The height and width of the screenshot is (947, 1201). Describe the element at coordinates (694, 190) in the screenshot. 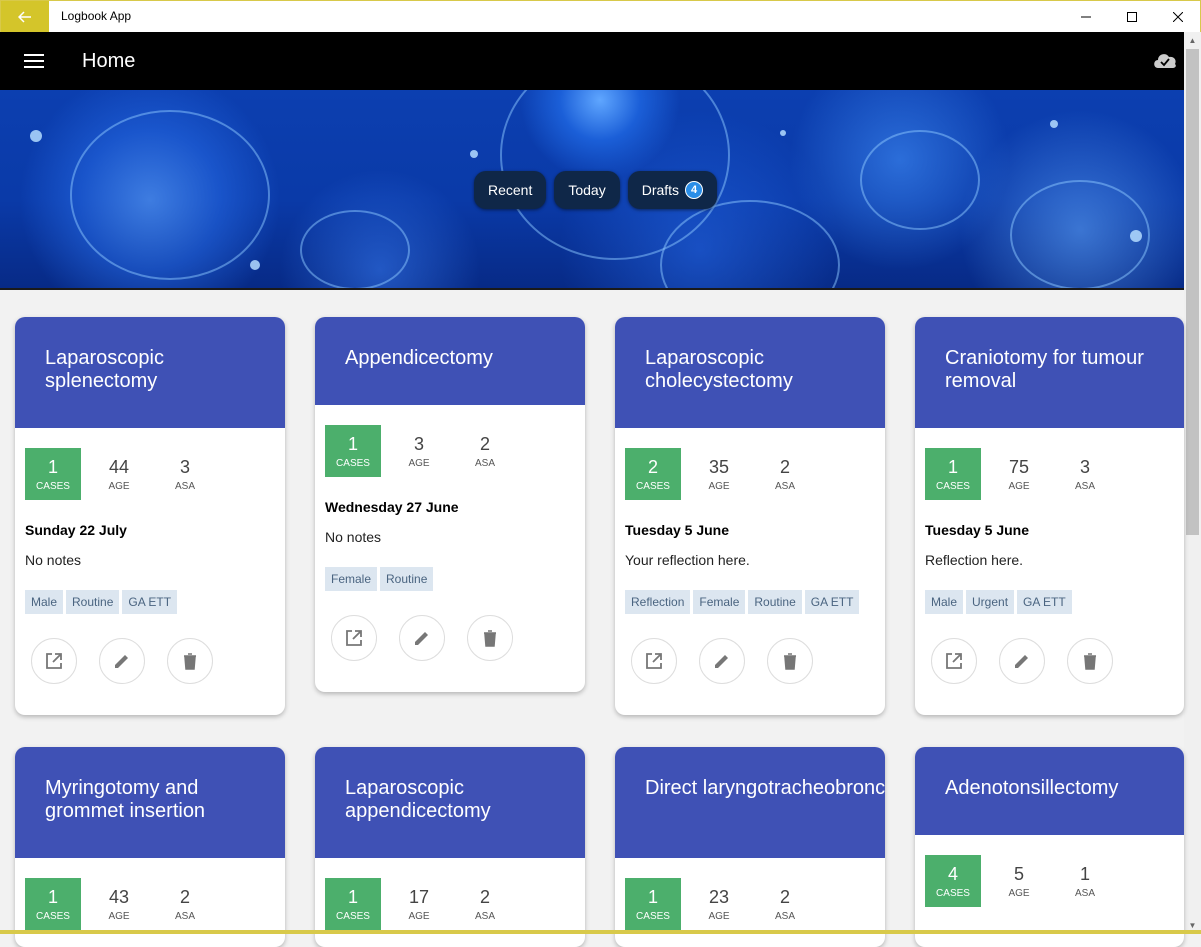

I see `drafts-count-badge: 4` at that location.